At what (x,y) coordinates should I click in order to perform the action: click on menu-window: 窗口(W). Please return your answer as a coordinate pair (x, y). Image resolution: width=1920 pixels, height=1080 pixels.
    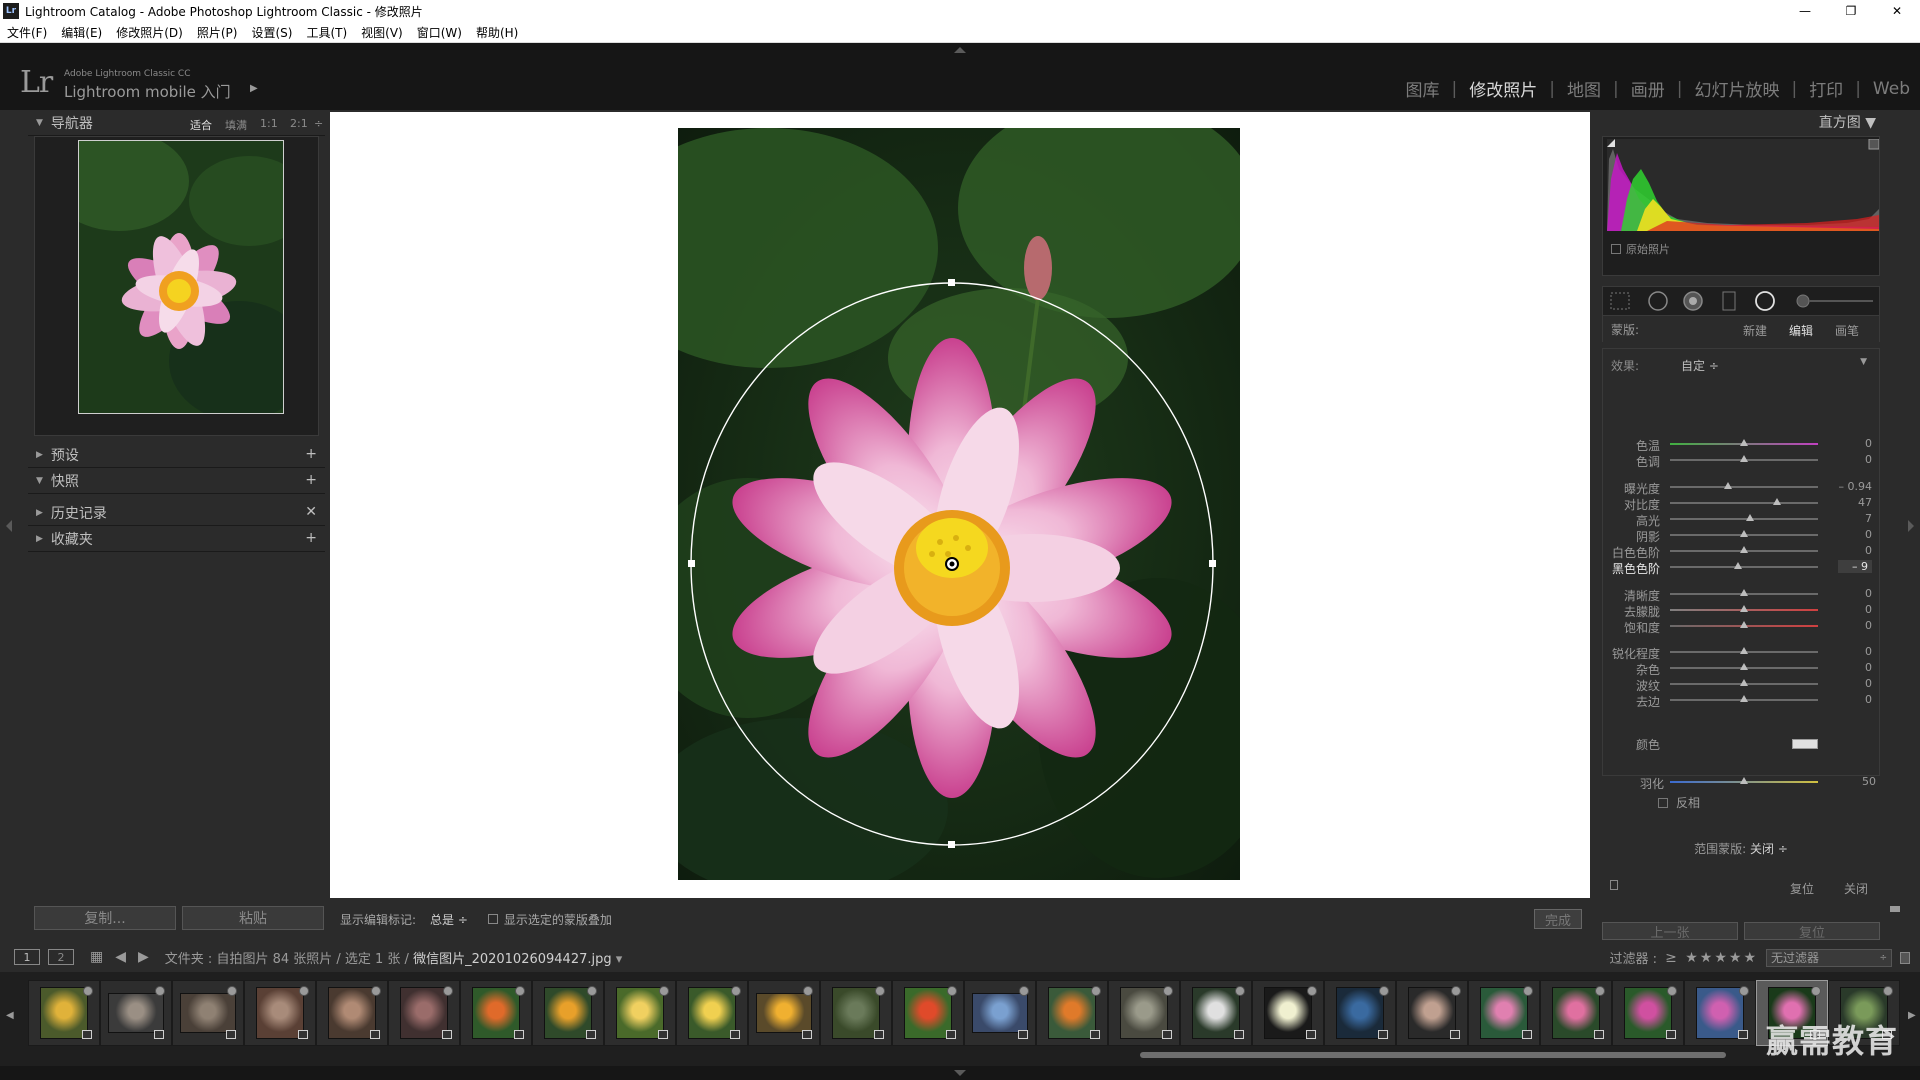
    Looking at the image, I should click on (439, 32).